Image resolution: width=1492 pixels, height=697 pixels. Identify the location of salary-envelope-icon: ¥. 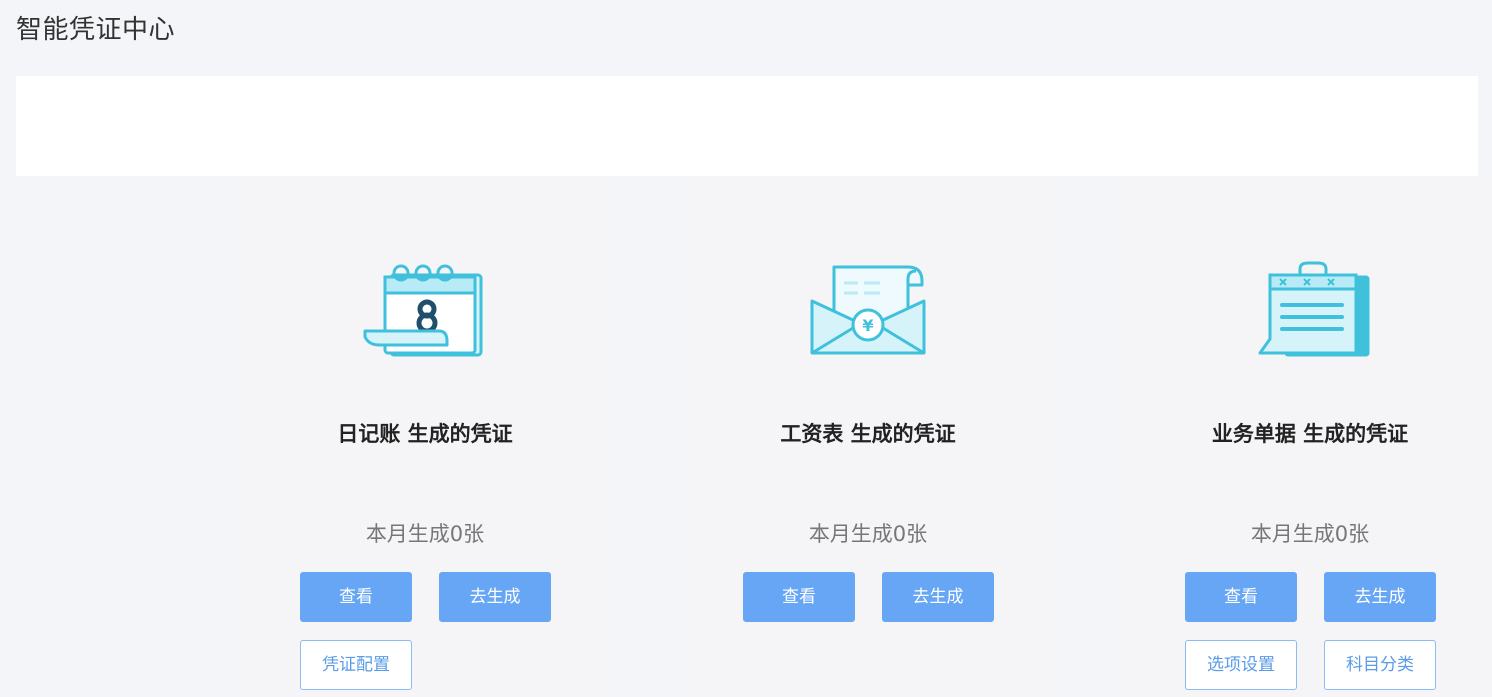
(868, 310).